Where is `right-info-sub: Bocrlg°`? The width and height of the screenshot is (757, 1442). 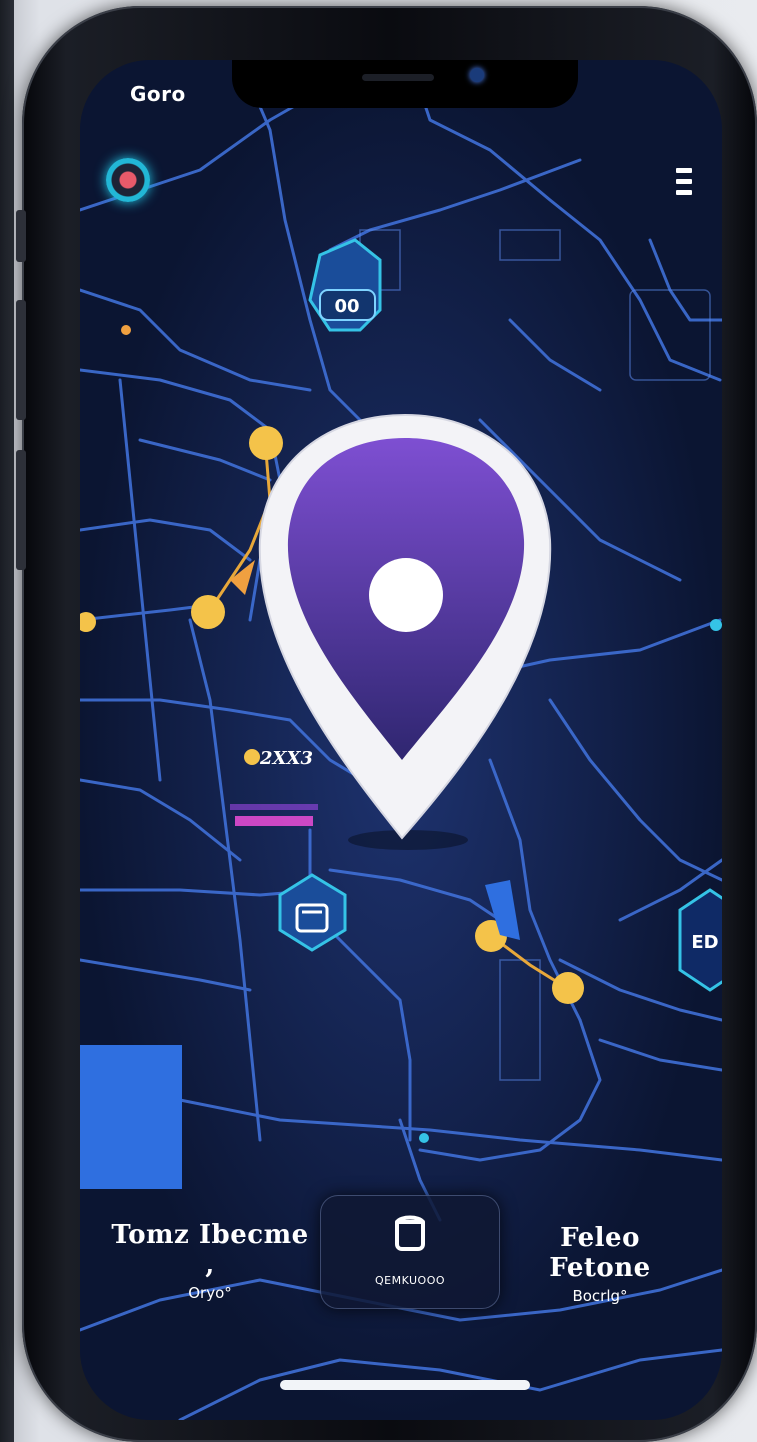 right-info-sub: Bocrlg° is located at coordinates (600, 1296).